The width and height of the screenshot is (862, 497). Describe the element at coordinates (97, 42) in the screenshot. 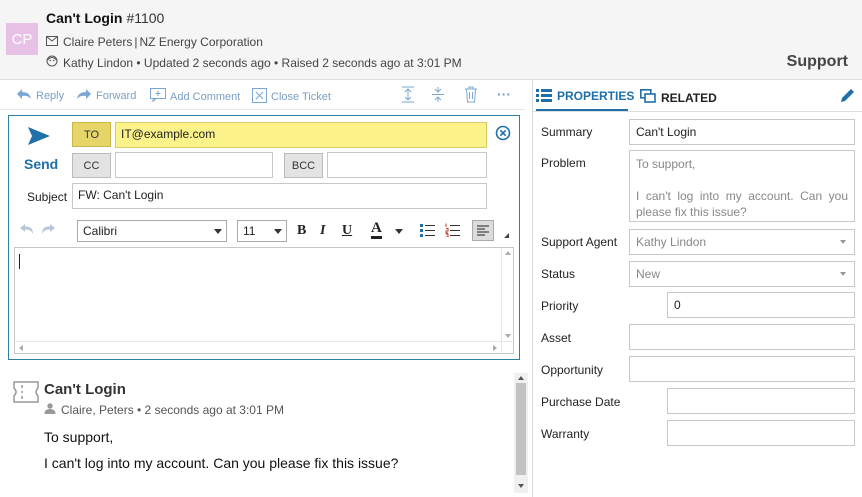

I see `contact-name: Claire Peters` at that location.